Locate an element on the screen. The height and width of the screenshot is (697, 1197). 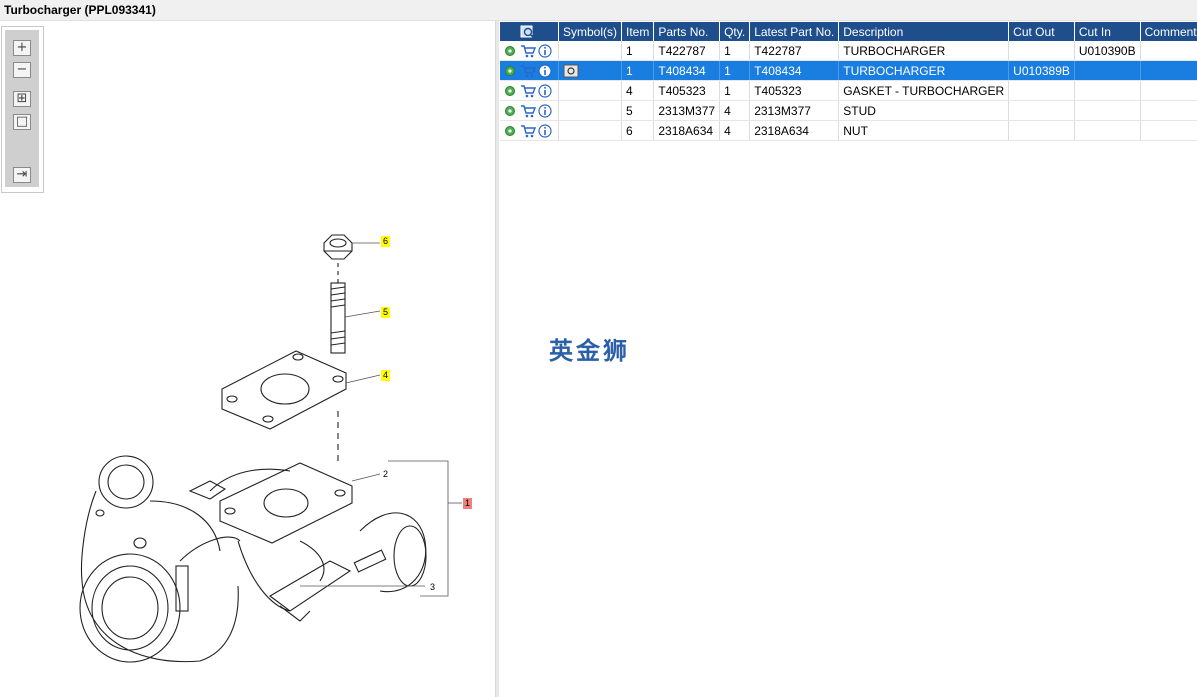
cell-cut-in: U010390B is located at coordinates (1107, 51).